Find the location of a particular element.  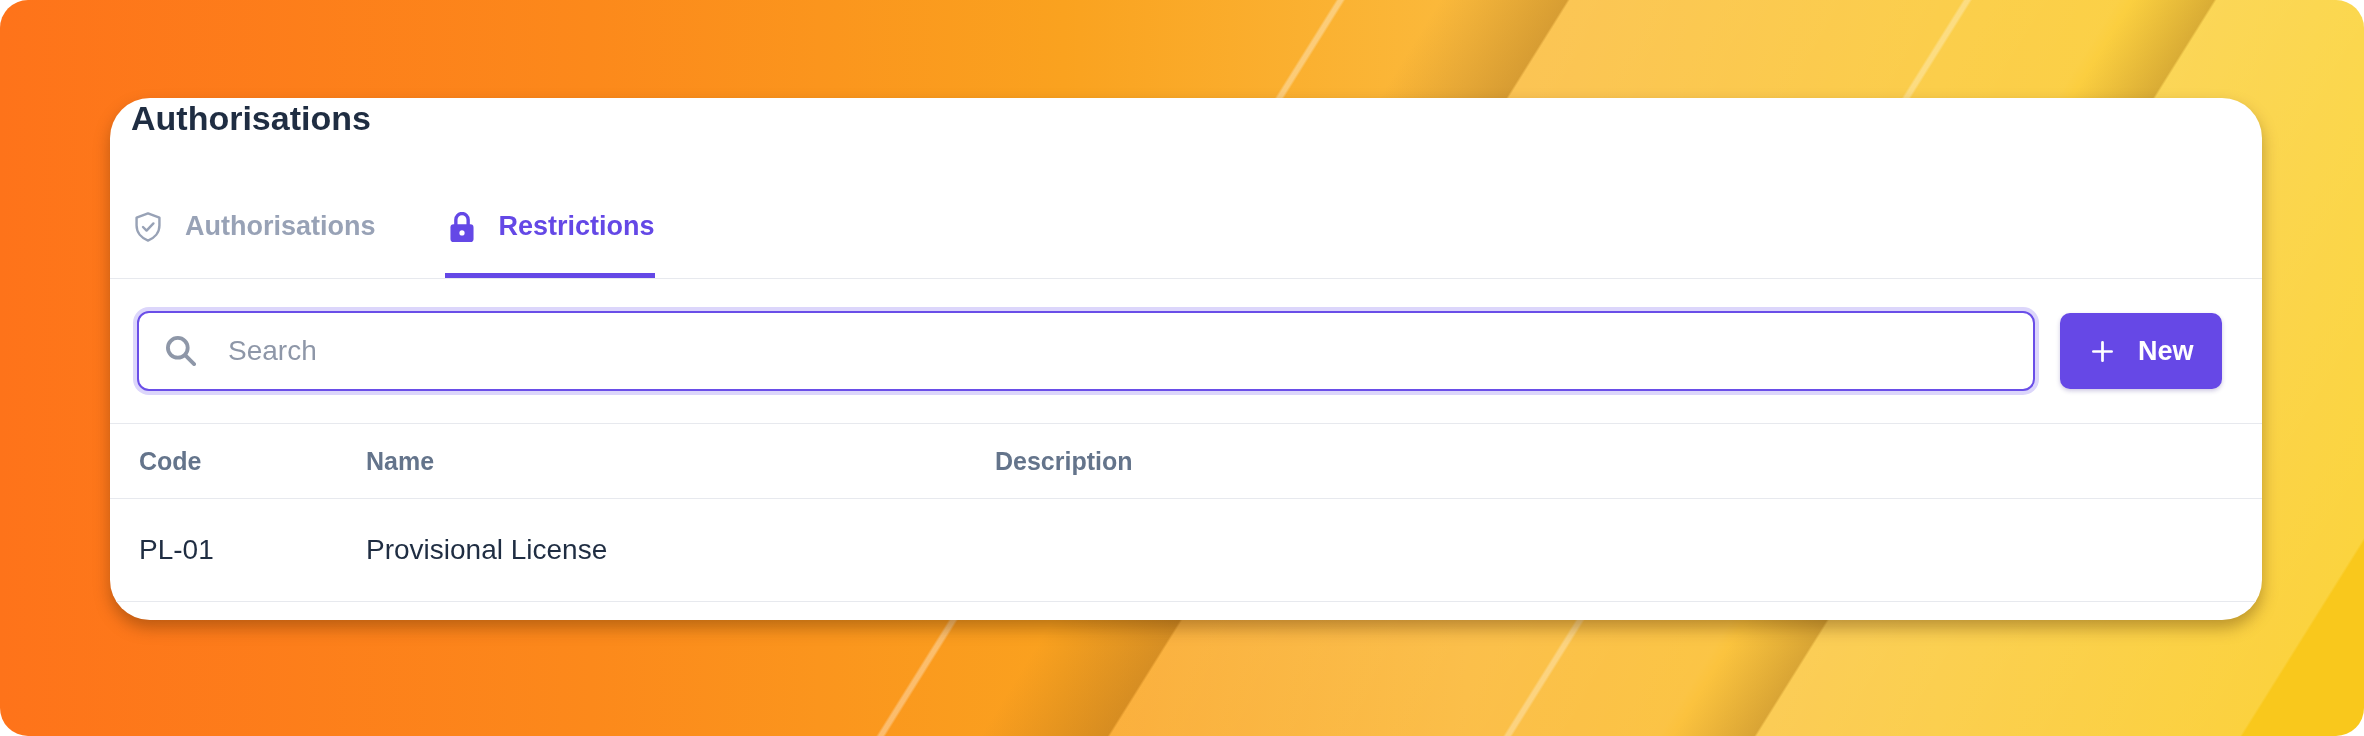

plus-icon is located at coordinates (2102, 351).